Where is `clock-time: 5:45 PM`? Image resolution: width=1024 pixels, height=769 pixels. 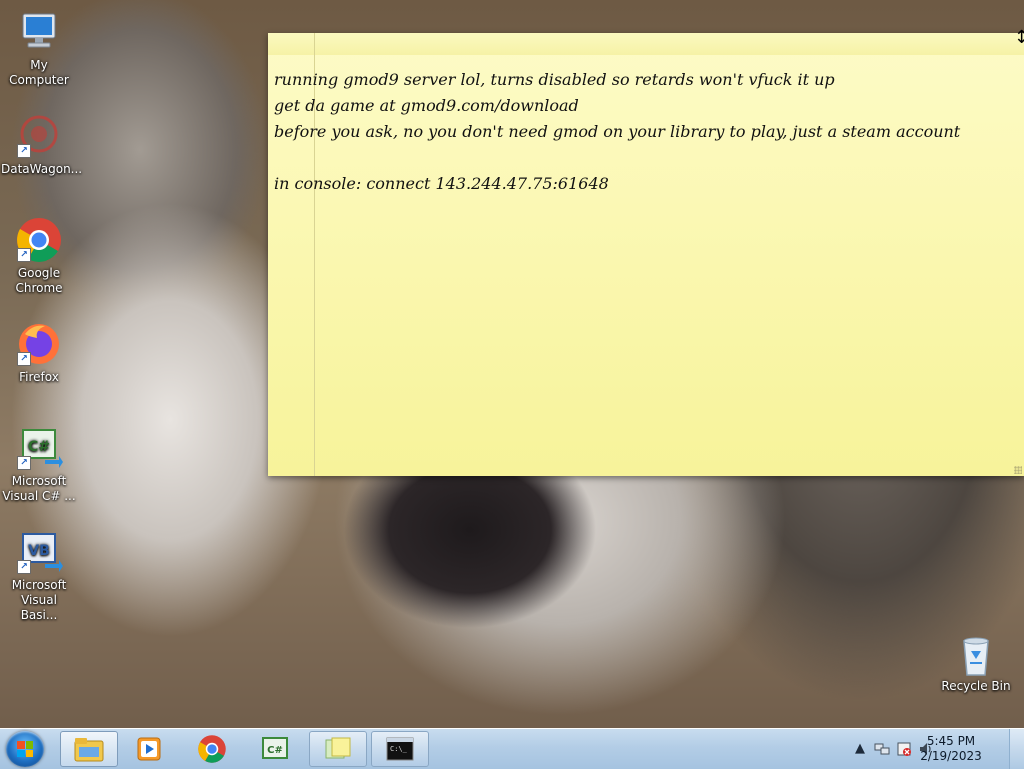
clock-time: 5:45 PM is located at coordinates (951, 741).